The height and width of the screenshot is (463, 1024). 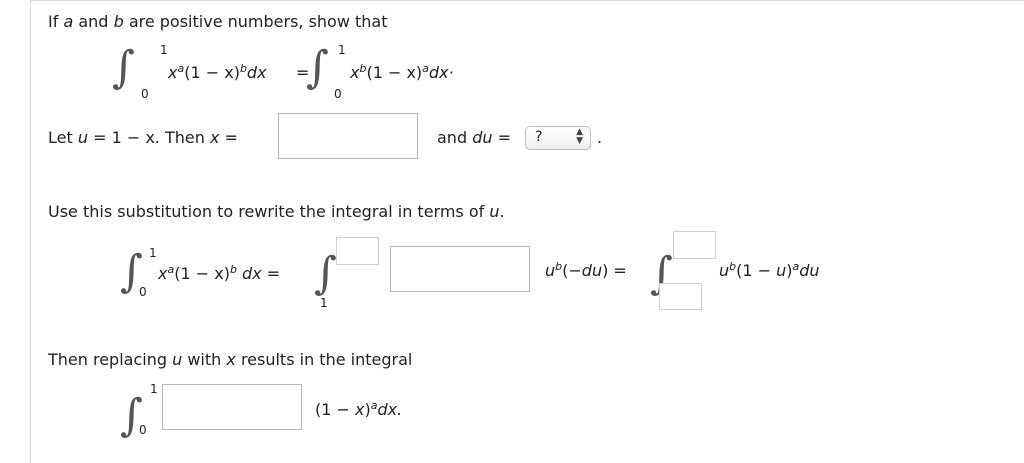 I want to click on x-answer-input, so click(x=348, y=136).